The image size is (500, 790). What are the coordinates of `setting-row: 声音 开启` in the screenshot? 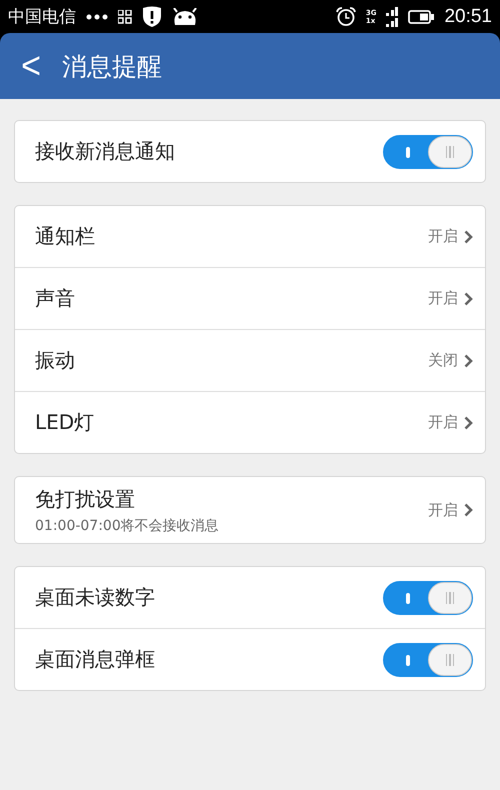 It's located at (250, 298).